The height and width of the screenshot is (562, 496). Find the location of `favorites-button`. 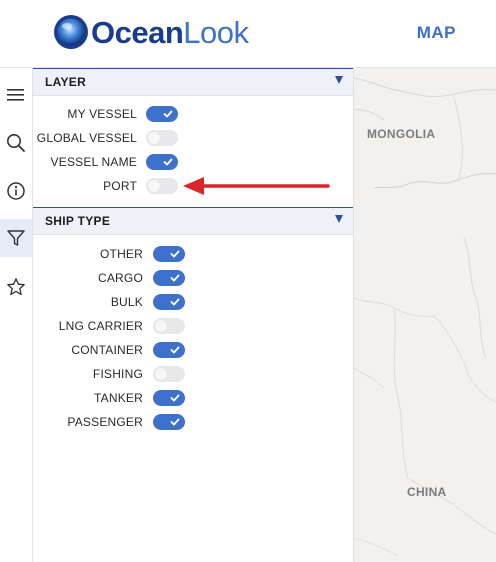

favorites-button is located at coordinates (16, 287).